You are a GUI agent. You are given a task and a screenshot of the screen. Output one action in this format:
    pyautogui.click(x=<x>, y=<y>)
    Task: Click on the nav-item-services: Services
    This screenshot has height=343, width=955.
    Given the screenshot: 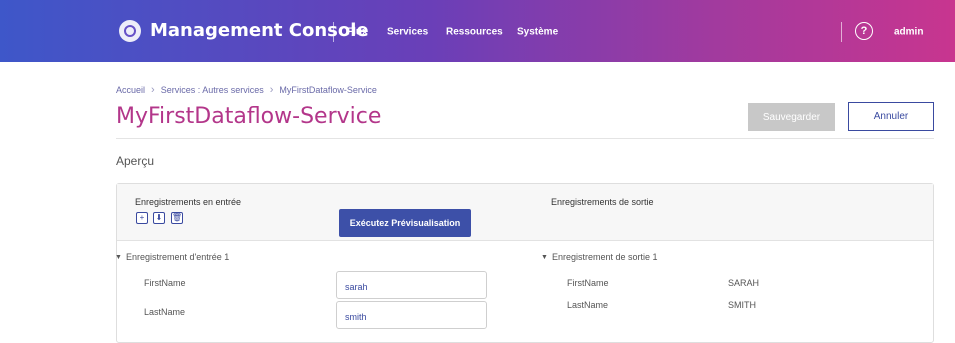 What is the action you would take?
    pyautogui.click(x=407, y=32)
    